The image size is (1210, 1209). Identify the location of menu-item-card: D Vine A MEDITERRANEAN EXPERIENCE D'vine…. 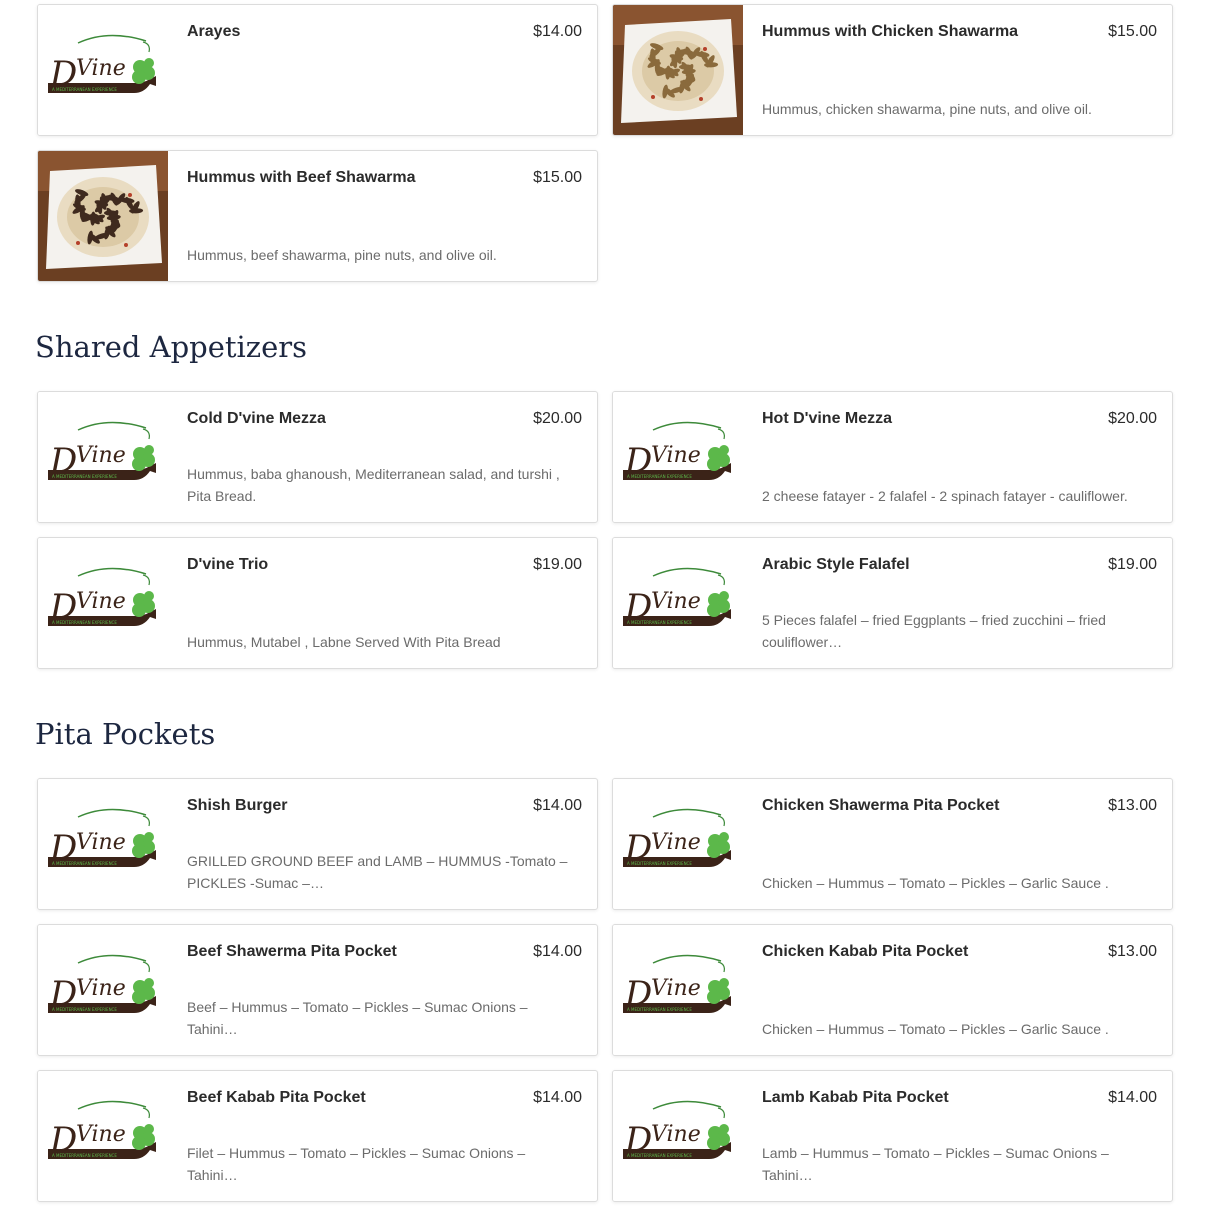
(317, 603).